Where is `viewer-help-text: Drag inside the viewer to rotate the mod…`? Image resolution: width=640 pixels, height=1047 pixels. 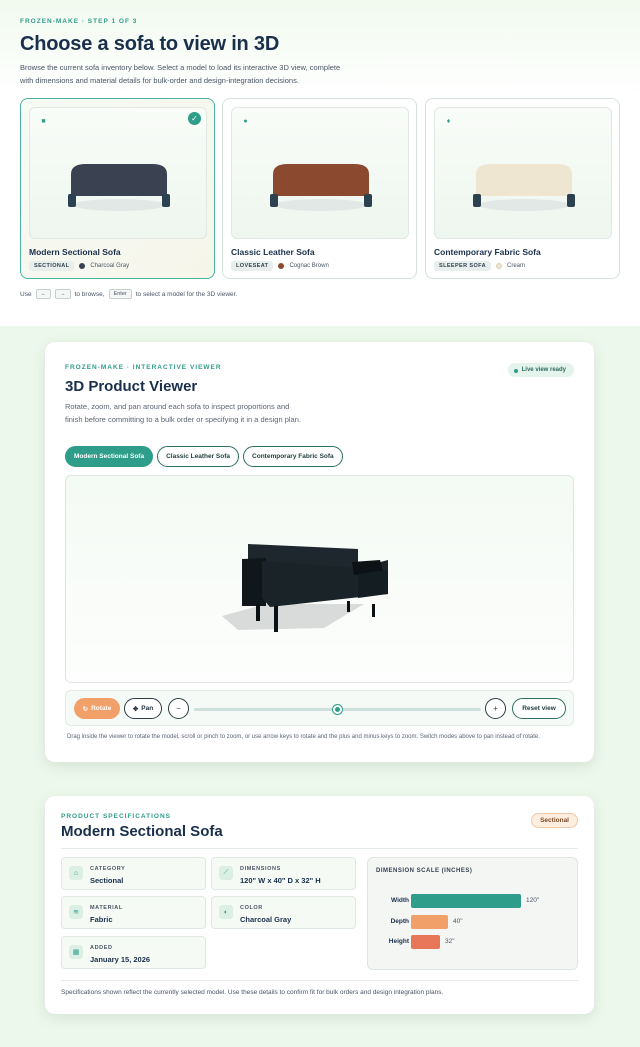 viewer-help-text: Drag inside the viewer to rotate the mod… is located at coordinates (303, 737).